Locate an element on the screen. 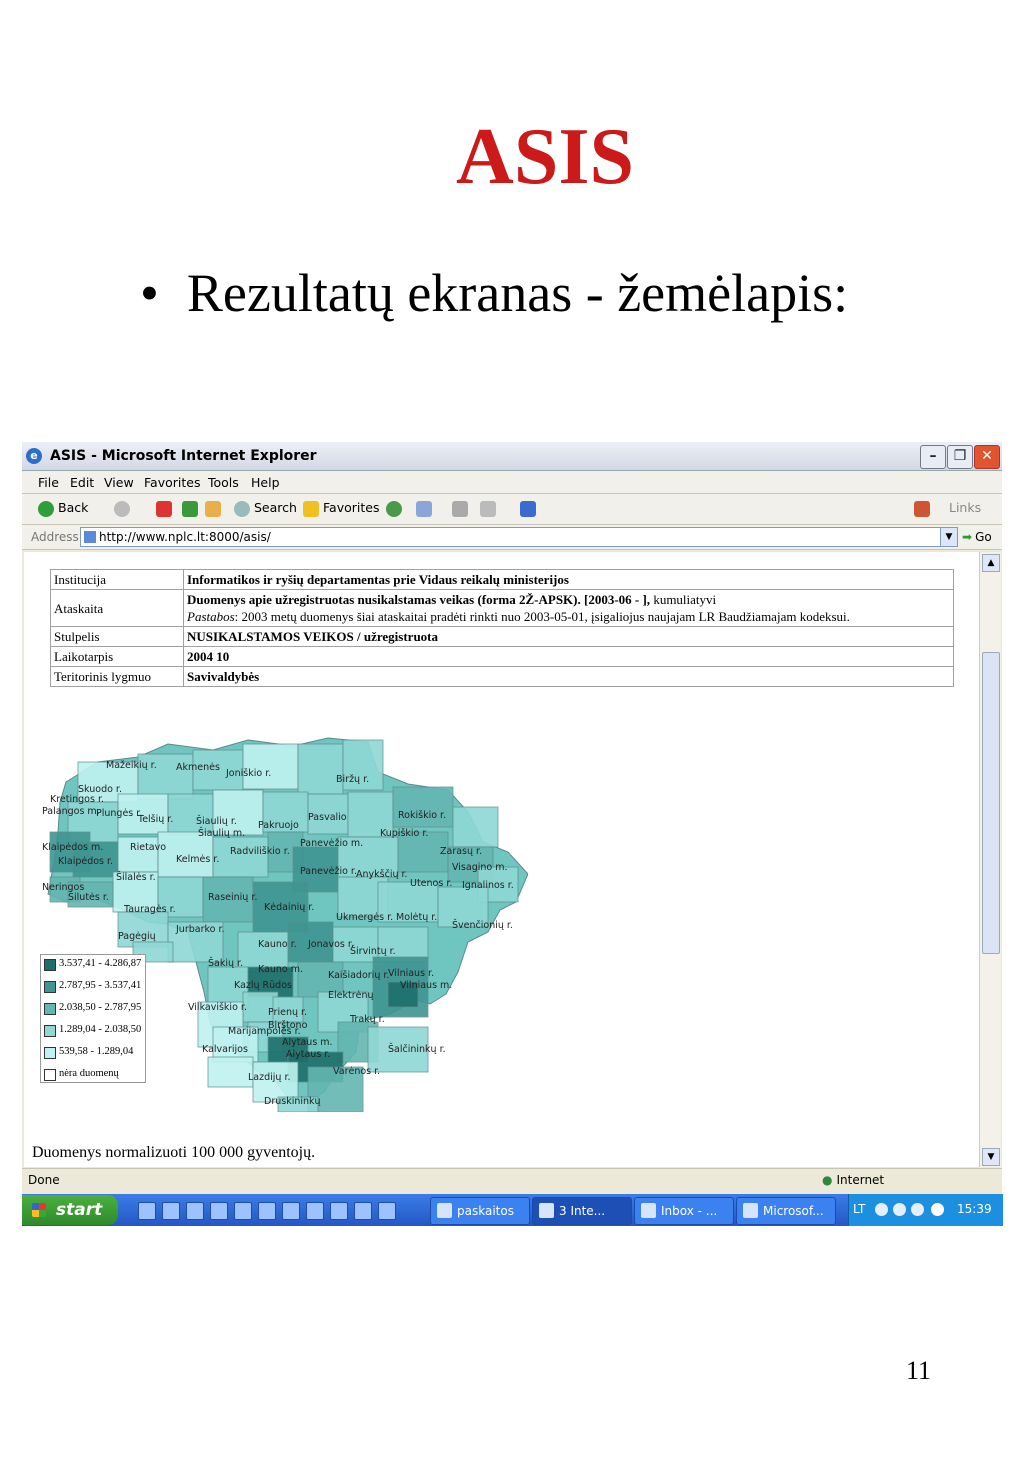 The height and width of the screenshot is (1479, 1024). map-region-label: Kelmės r. is located at coordinates (197, 859).